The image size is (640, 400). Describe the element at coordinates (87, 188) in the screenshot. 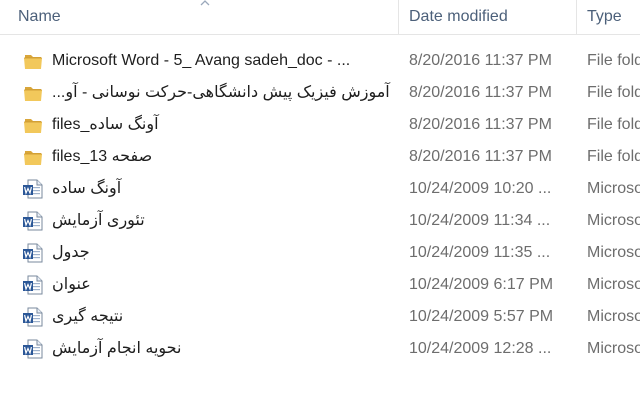

I see `file-name: آونگ ساده` at that location.